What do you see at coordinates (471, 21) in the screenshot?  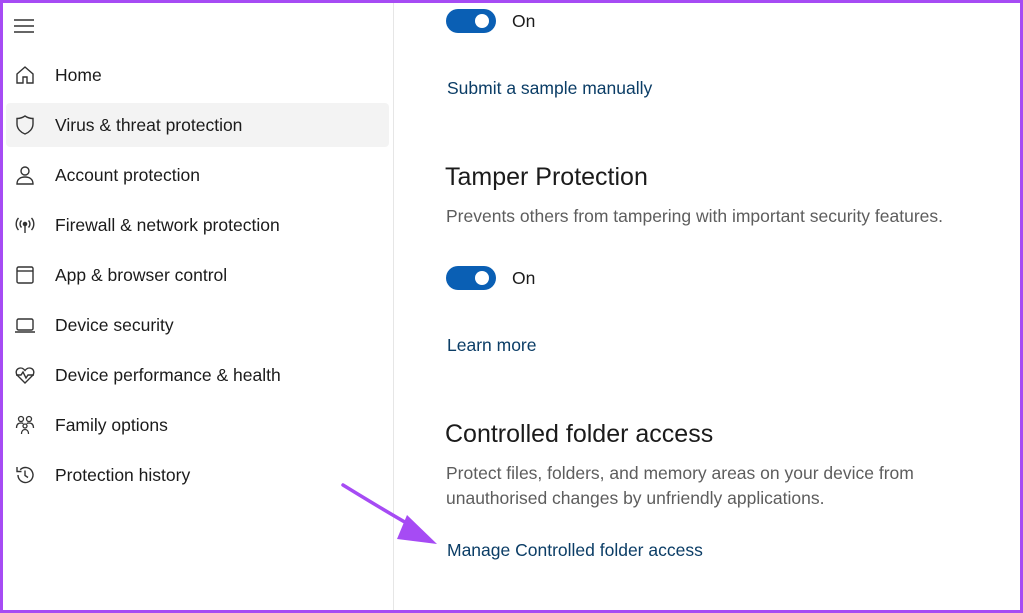 I see `cloud-protection-toggle` at bounding box center [471, 21].